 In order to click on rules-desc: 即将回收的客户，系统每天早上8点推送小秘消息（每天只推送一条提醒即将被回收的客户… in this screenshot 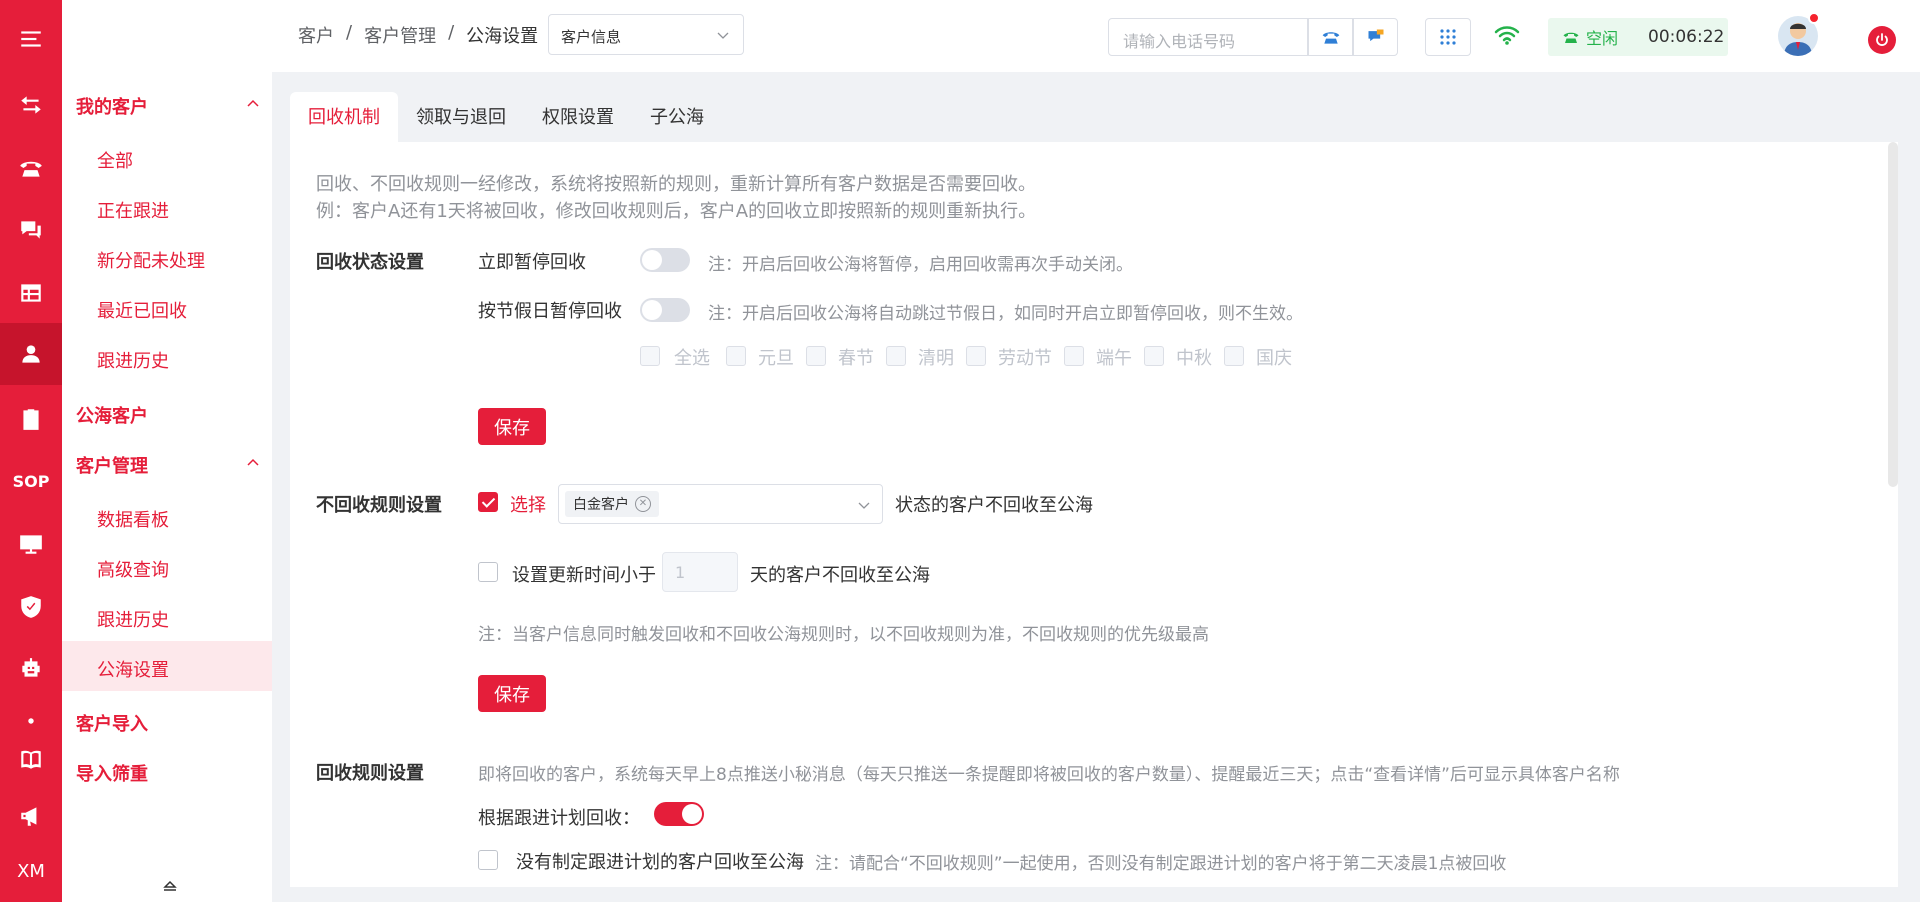, I will do `click(1049, 775)`.